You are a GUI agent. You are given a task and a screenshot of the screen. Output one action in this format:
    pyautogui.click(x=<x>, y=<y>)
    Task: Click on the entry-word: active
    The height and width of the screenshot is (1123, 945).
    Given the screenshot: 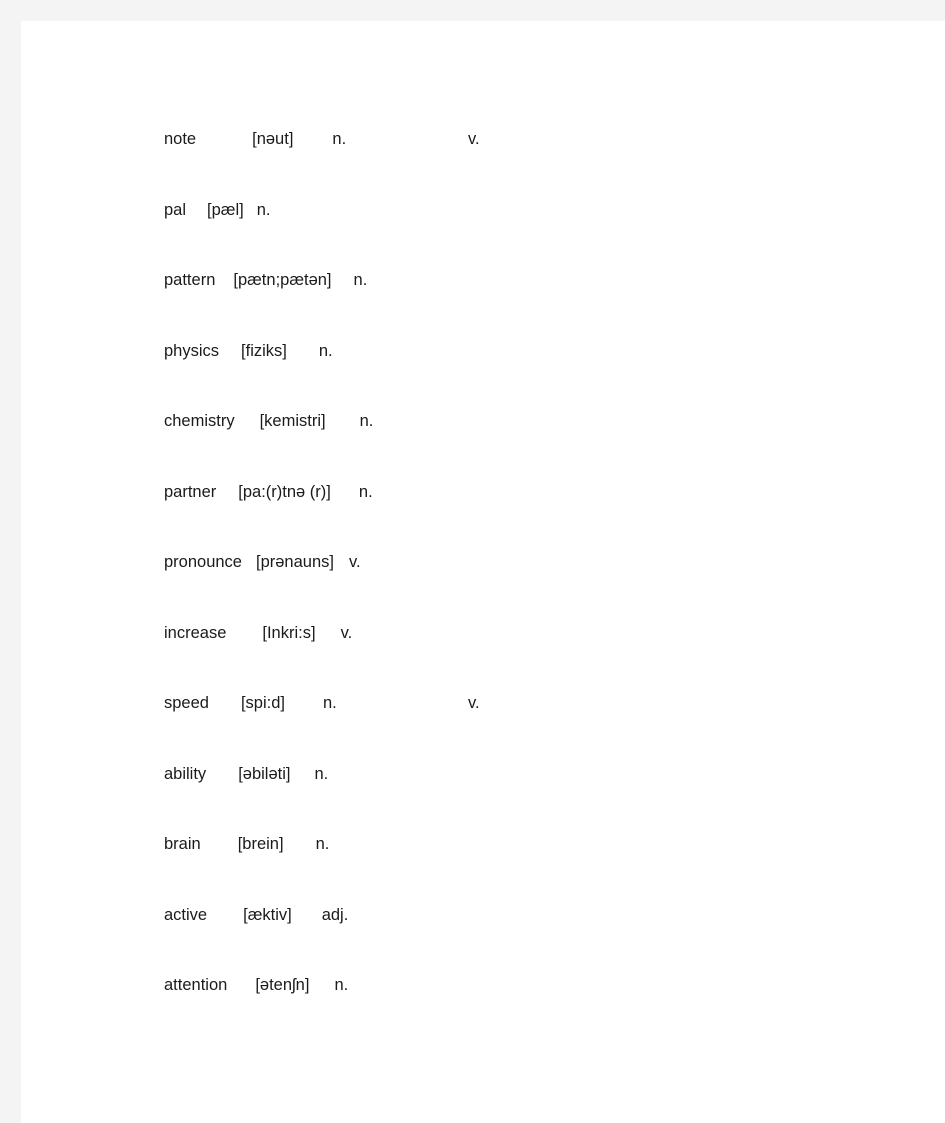 What is the action you would take?
    pyautogui.click(x=186, y=914)
    